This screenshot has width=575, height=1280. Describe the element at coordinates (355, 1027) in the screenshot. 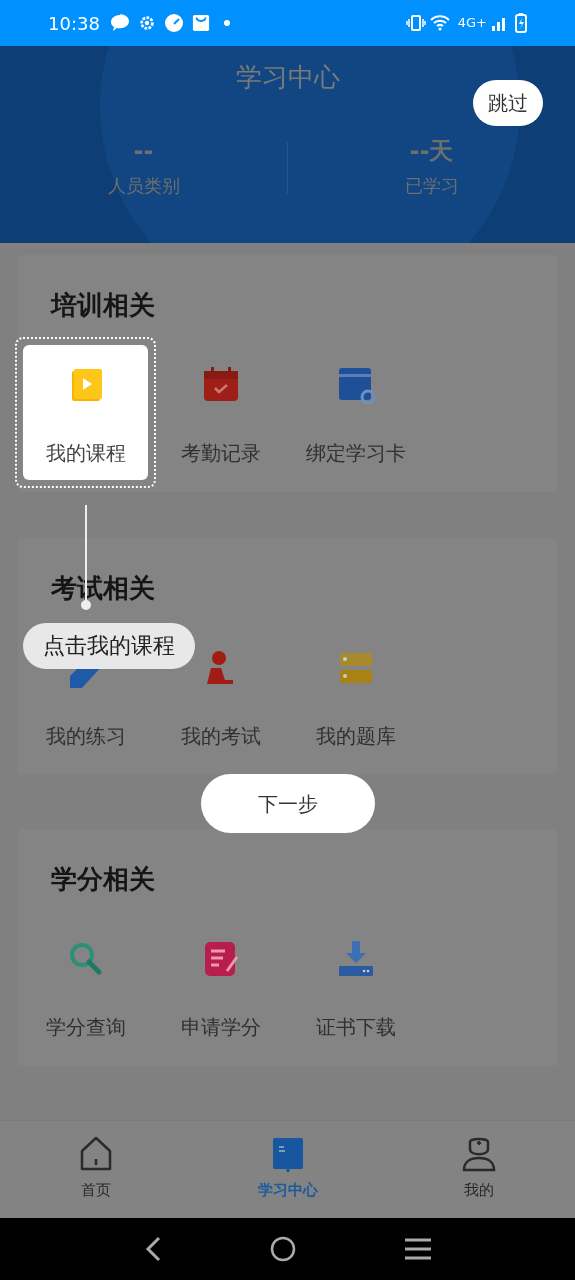

I see `menu-label: 证书下载` at that location.